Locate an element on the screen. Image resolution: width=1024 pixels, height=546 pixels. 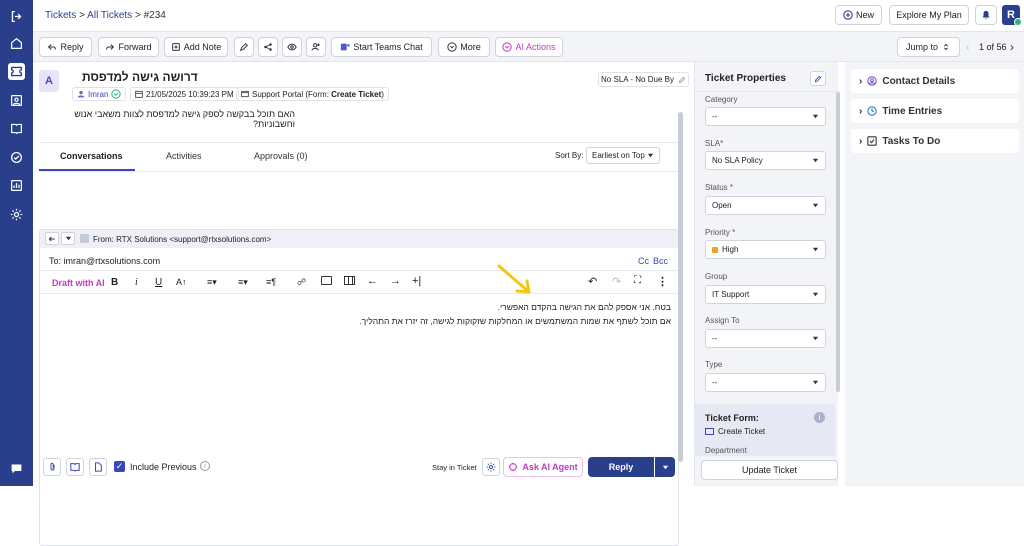
sla-label: No SLA - No Due By is located at coordinates (637, 79).